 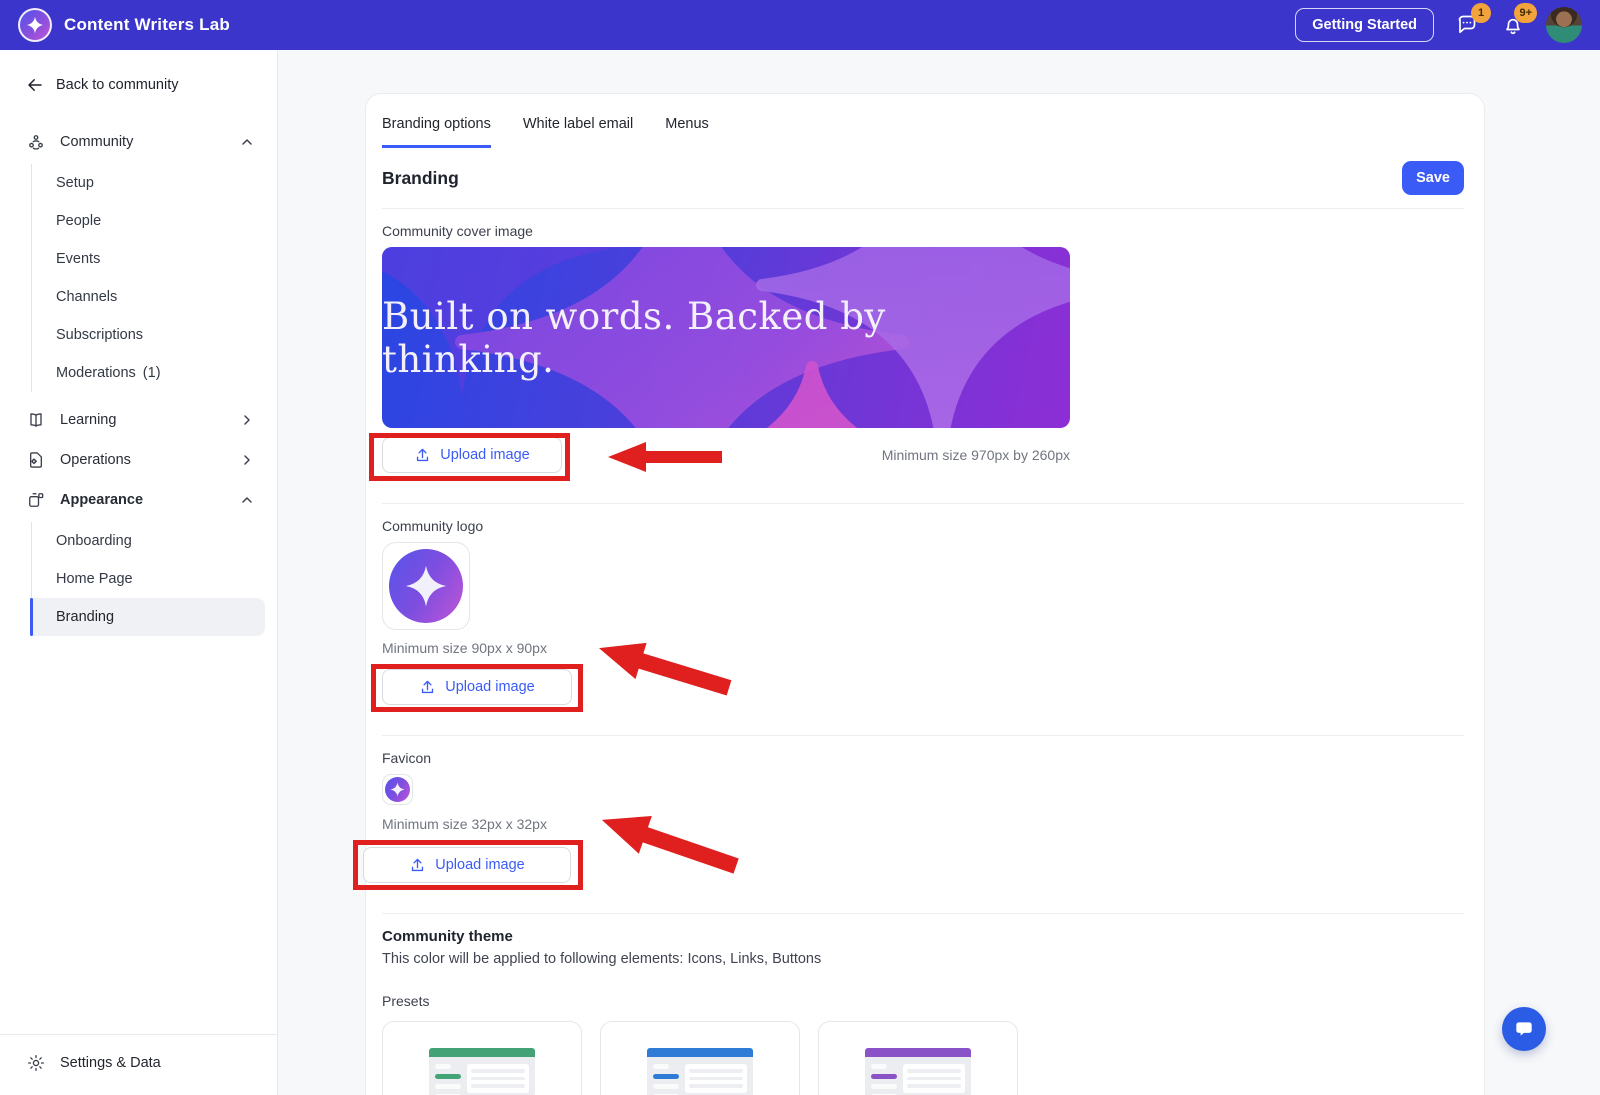 What do you see at coordinates (148, 183) in the screenshot?
I see `sidebar-item-setup: Setup` at bounding box center [148, 183].